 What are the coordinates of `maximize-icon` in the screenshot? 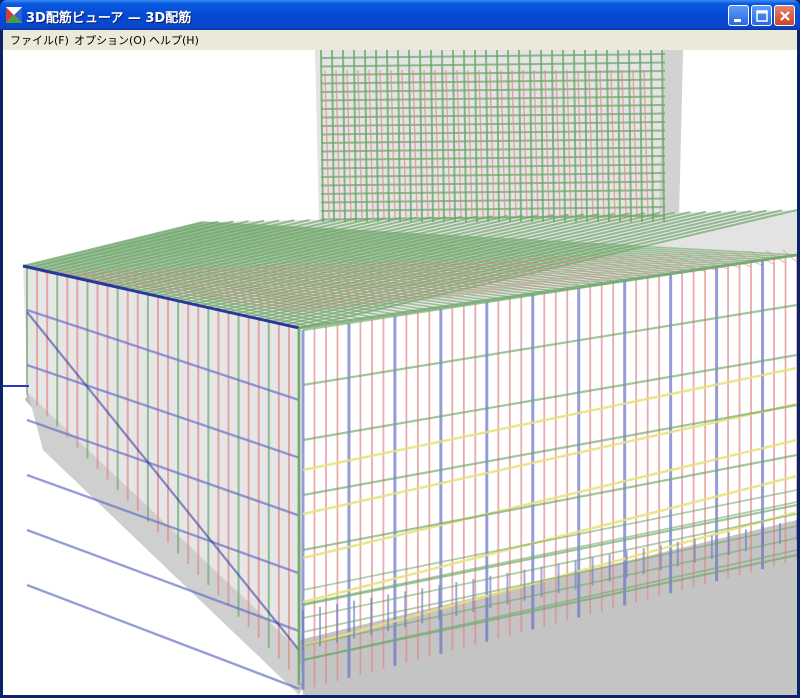 It's located at (762, 16).